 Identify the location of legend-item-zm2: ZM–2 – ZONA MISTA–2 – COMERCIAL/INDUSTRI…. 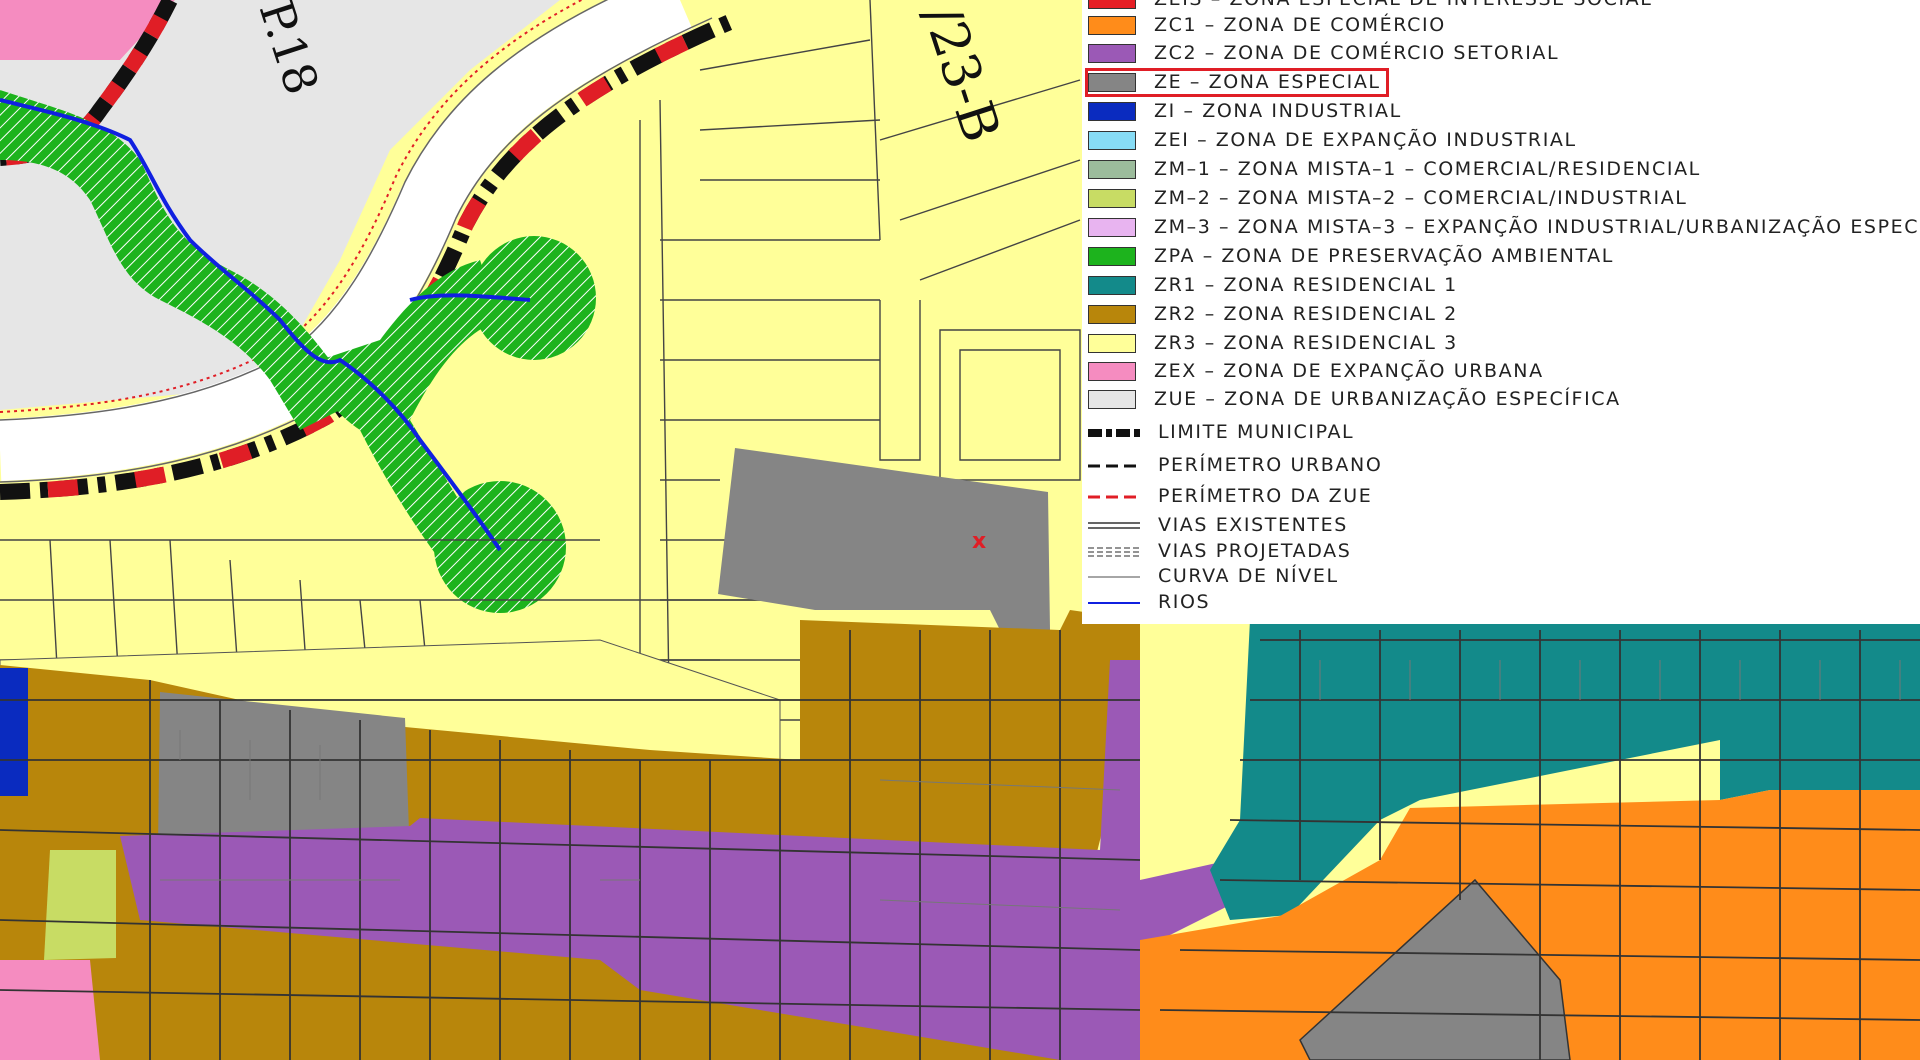
(1388, 198).